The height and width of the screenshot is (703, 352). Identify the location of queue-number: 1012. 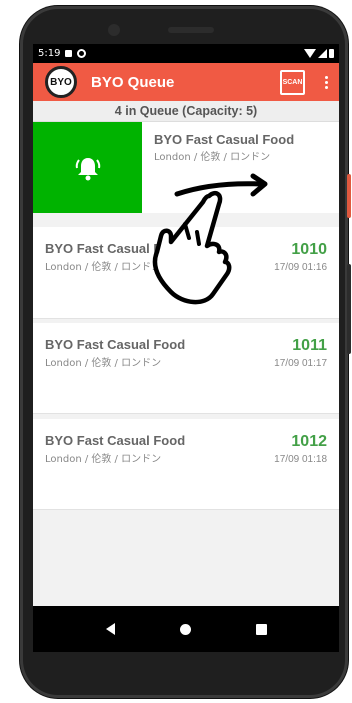
(309, 441).